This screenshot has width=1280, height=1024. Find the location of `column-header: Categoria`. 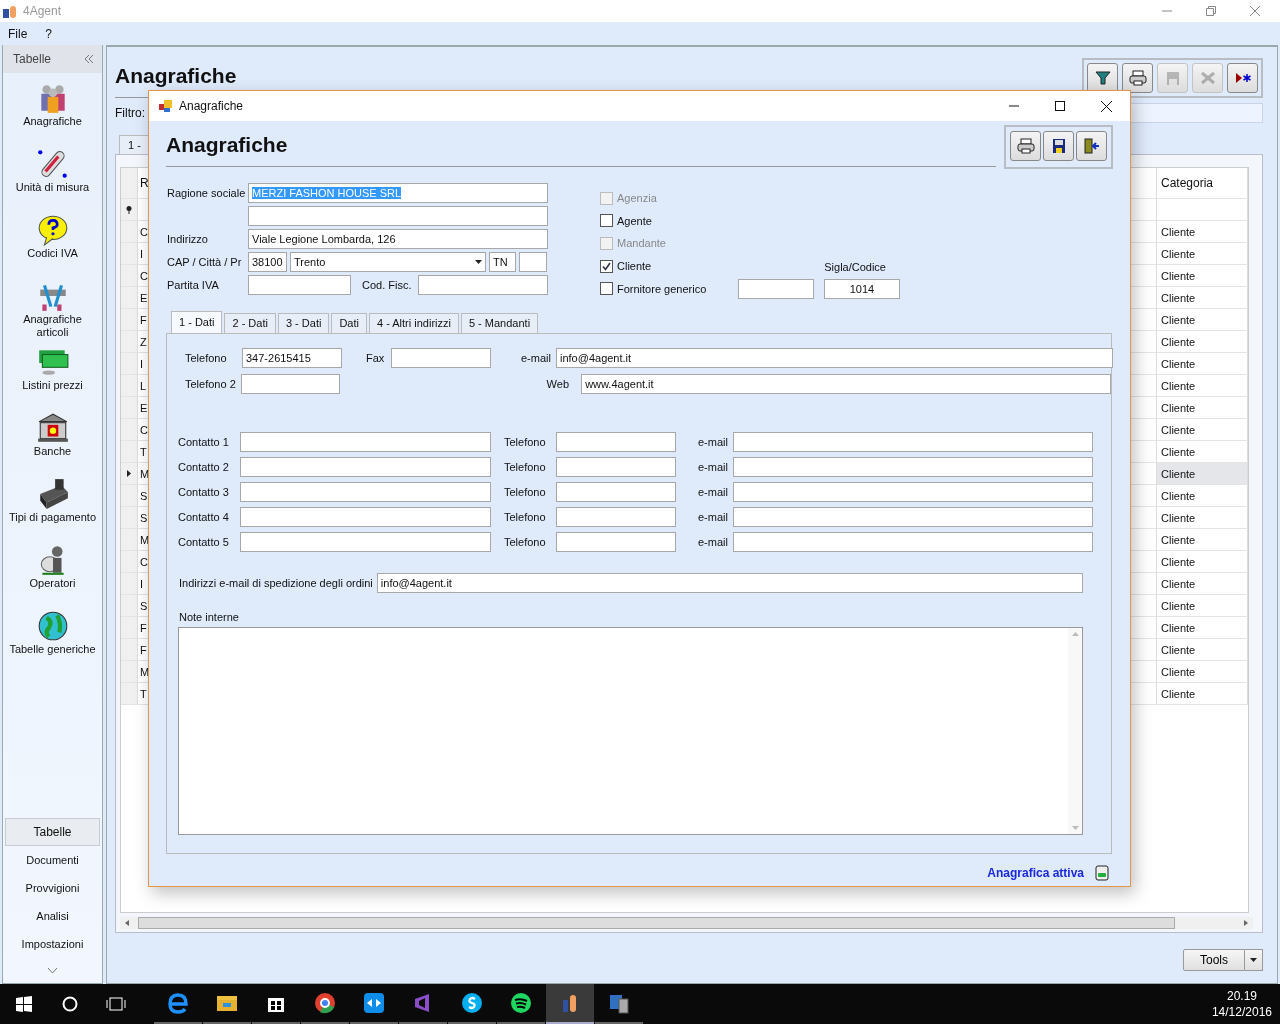

column-header: Categoria is located at coordinates (1202, 183).